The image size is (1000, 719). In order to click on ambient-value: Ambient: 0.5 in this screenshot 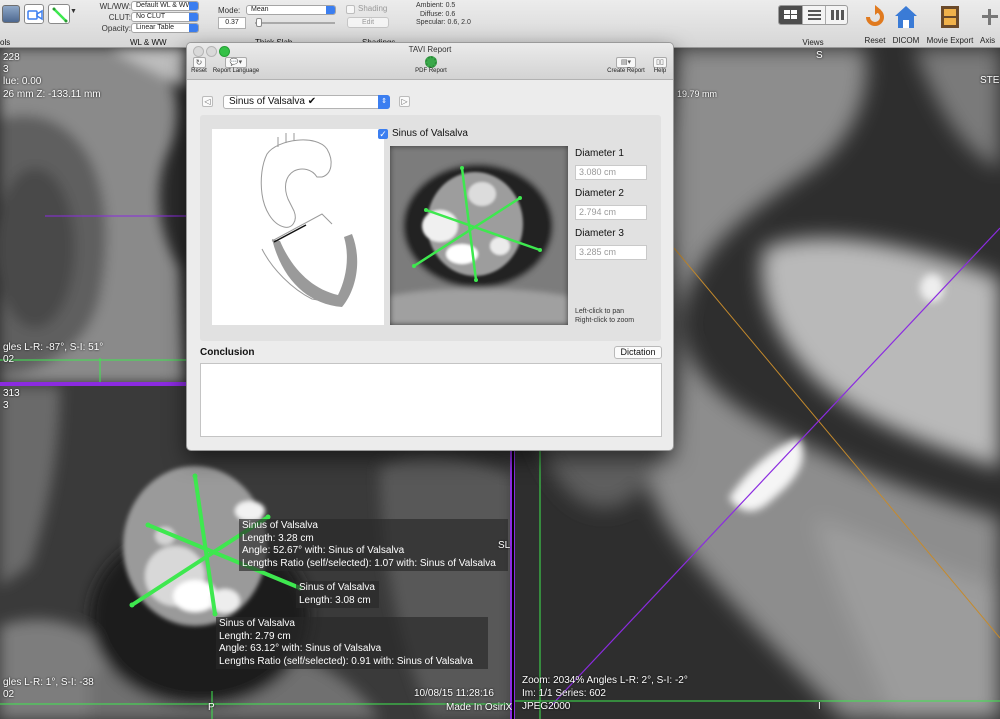, I will do `click(436, 5)`.